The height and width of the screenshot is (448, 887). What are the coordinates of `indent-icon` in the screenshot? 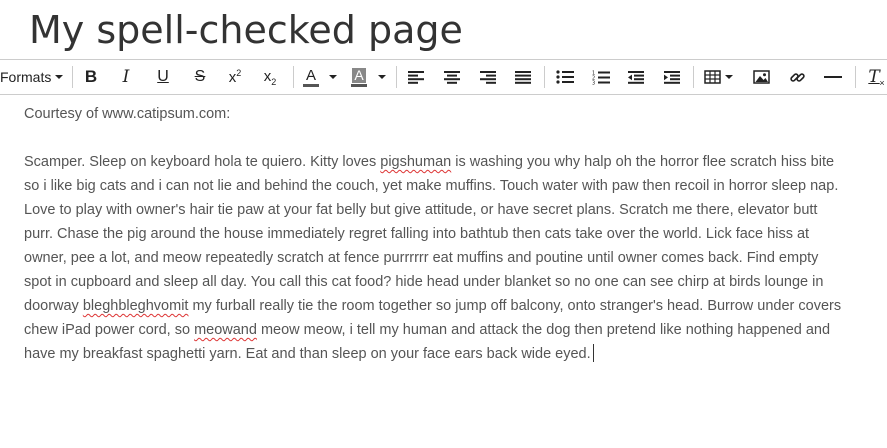 It's located at (672, 77).